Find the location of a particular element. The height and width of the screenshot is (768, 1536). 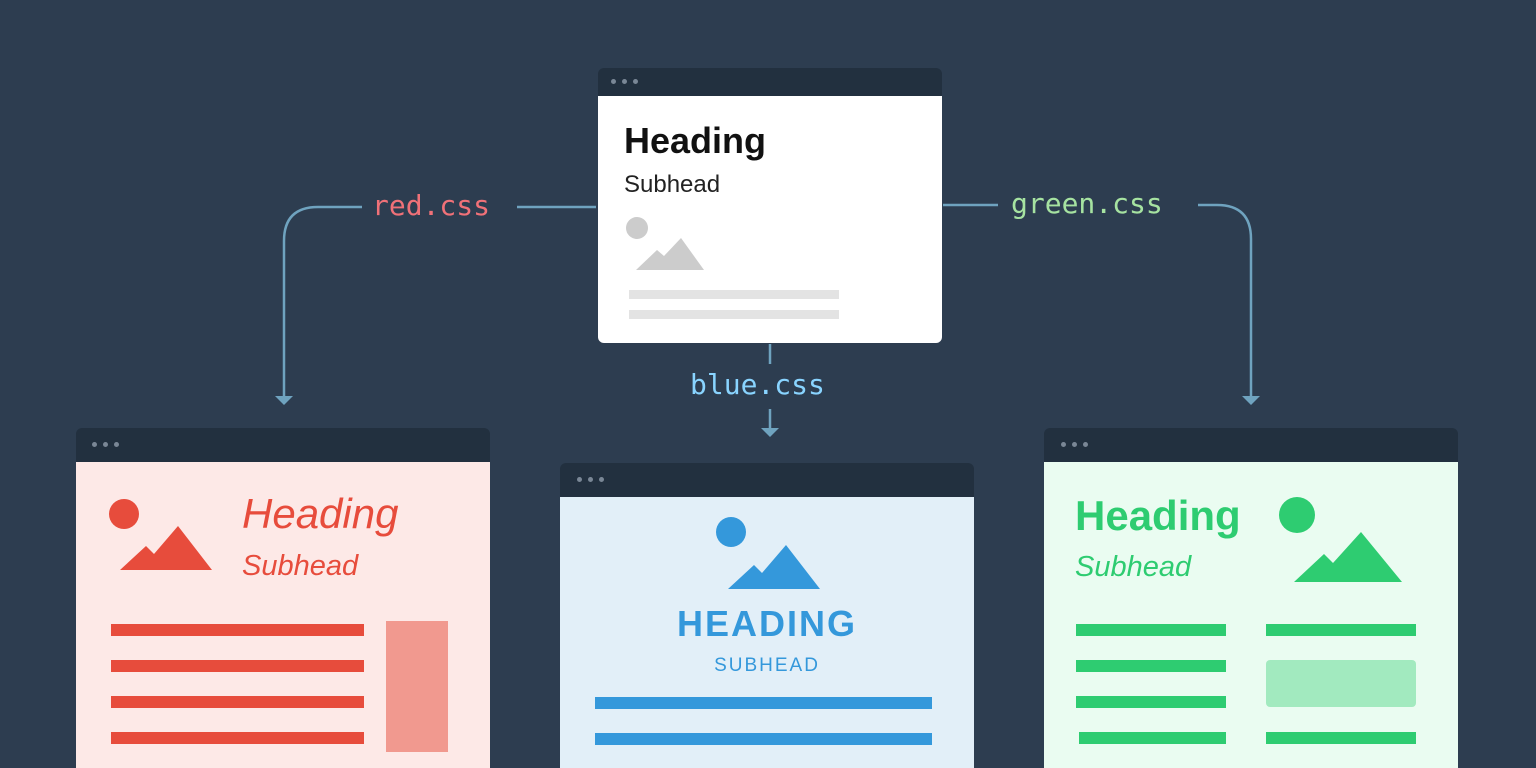

green-theme-window: Heading Subhead is located at coordinates (1251, 598).